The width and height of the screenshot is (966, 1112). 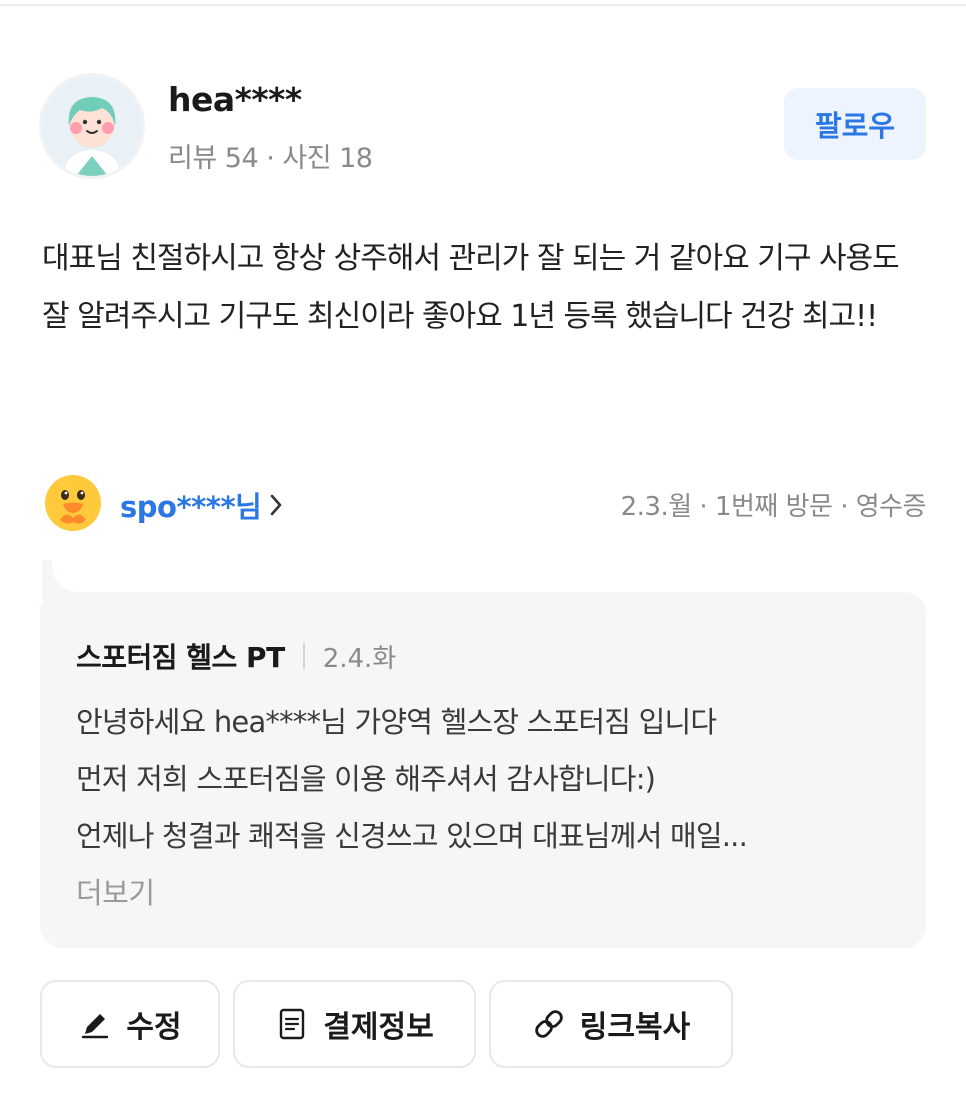 I want to click on payment-info-label: 결제정보, so click(x=378, y=1027).